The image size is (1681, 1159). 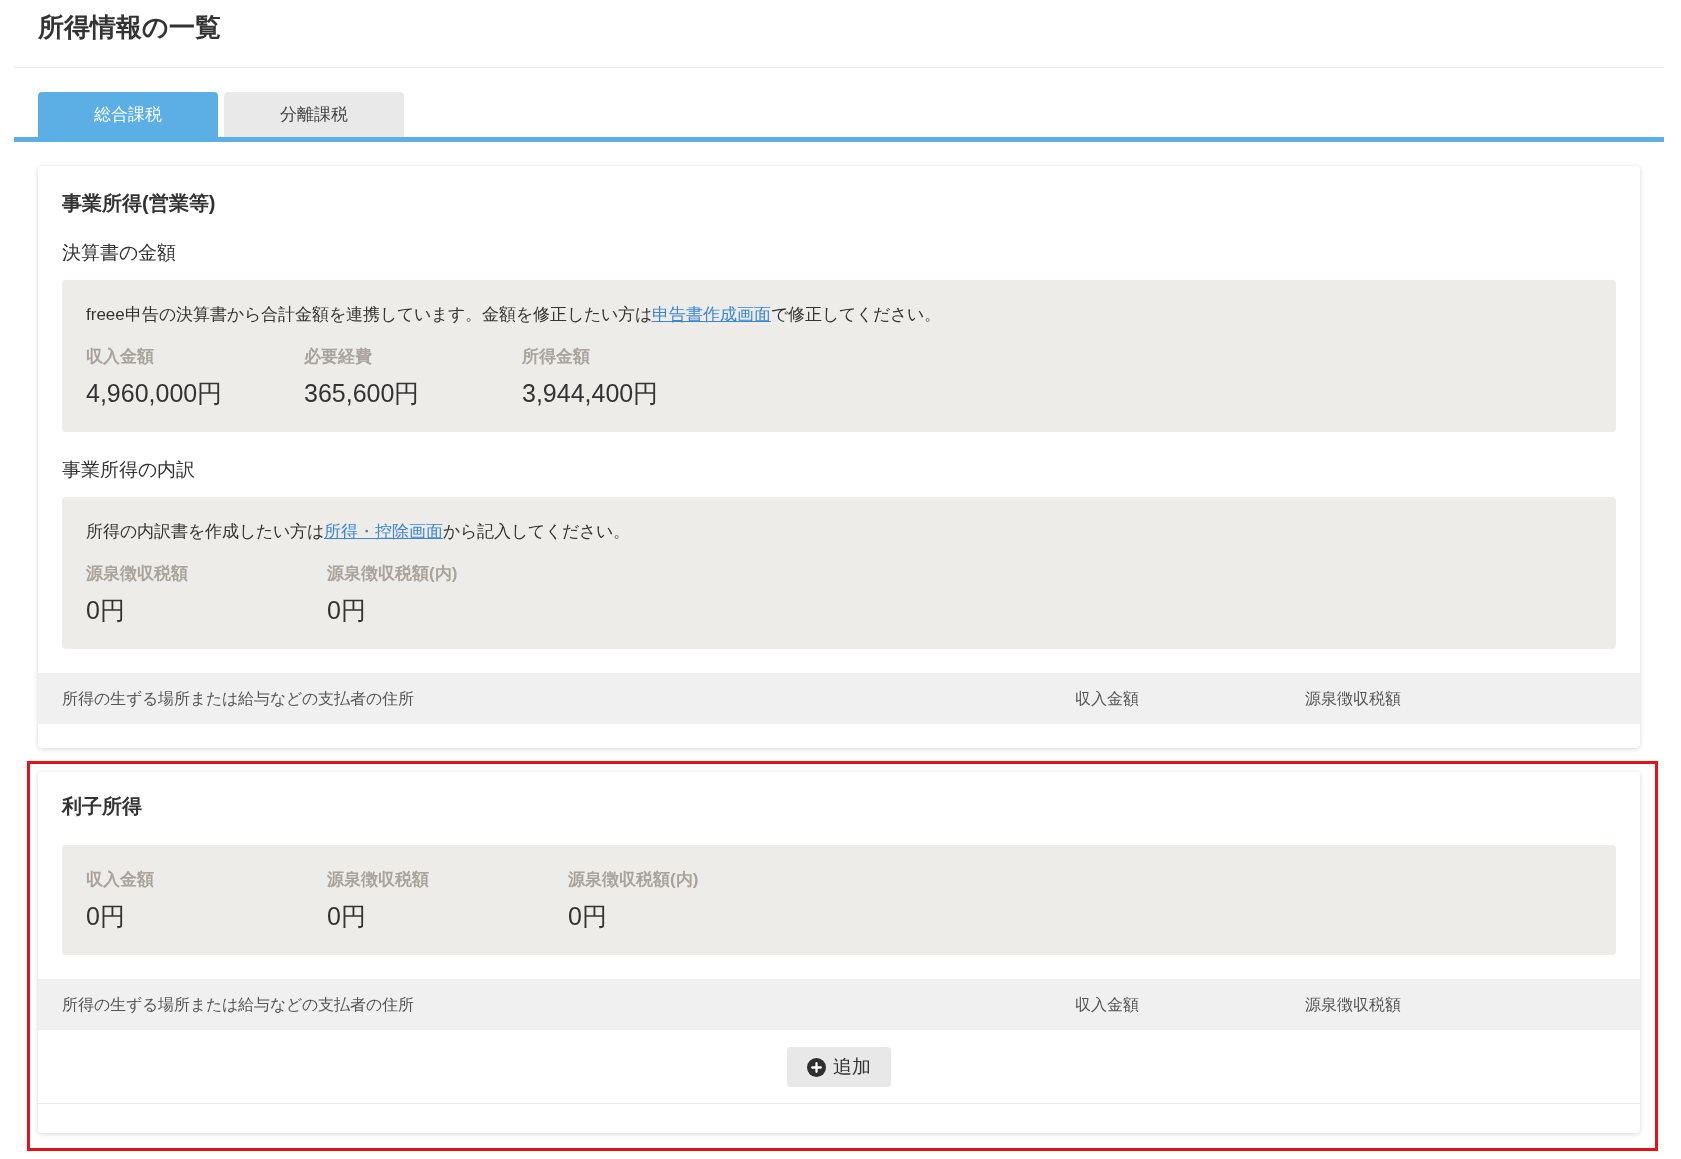 I want to click on tab: 分離課税, so click(x=314, y=114).